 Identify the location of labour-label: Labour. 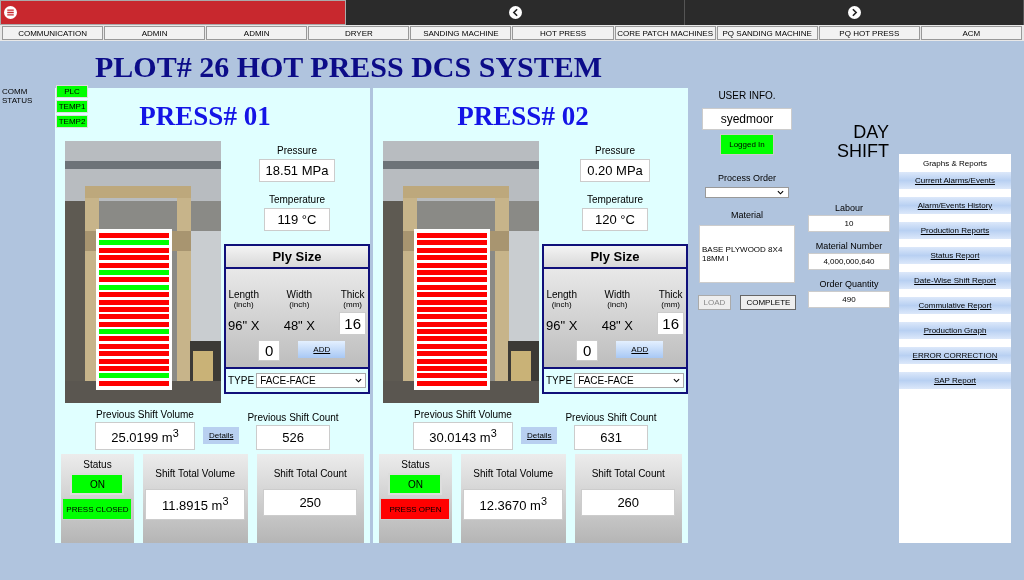
(849, 208).